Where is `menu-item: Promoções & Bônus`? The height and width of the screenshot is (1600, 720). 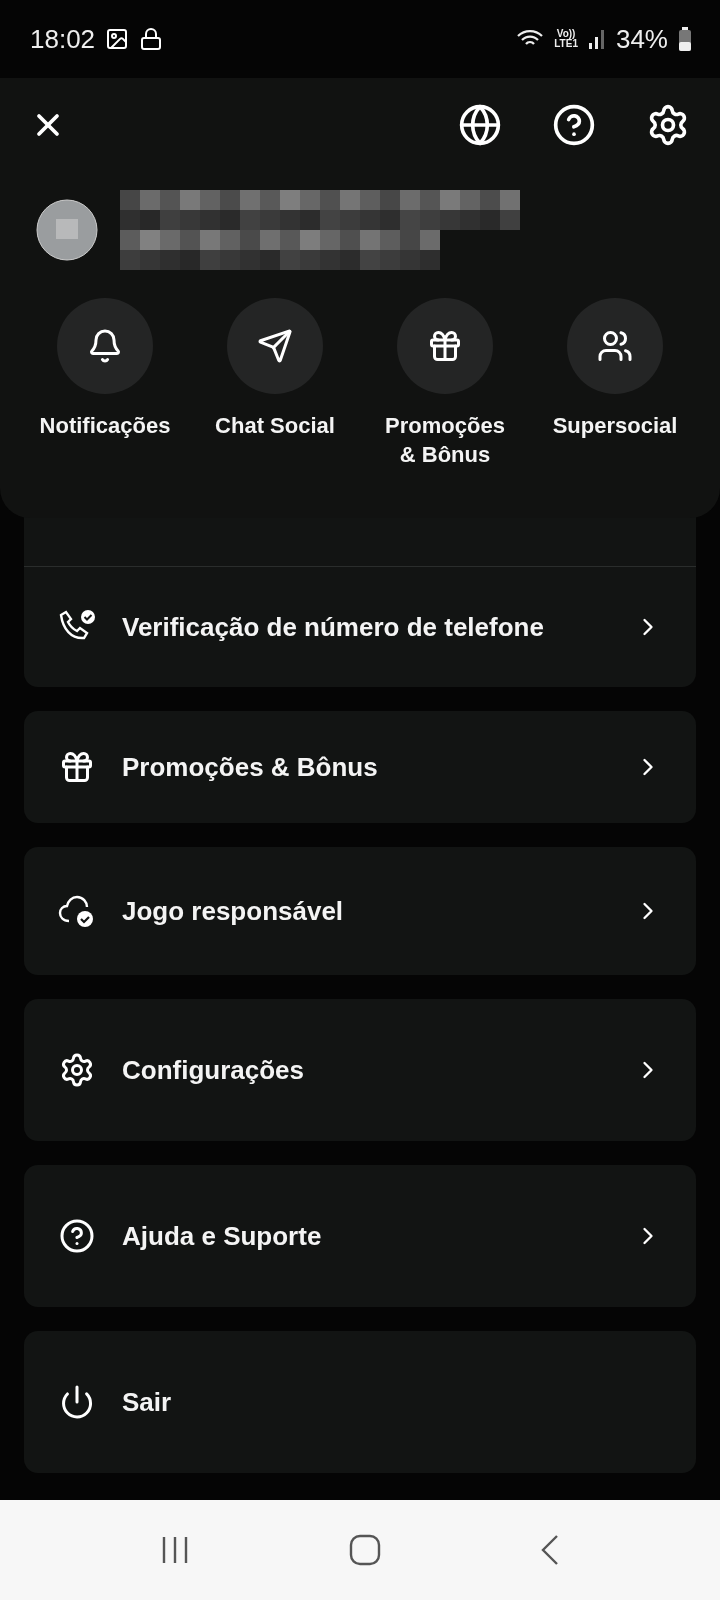
menu-item: Promoções & Bônus is located at coordinates (360, 767).